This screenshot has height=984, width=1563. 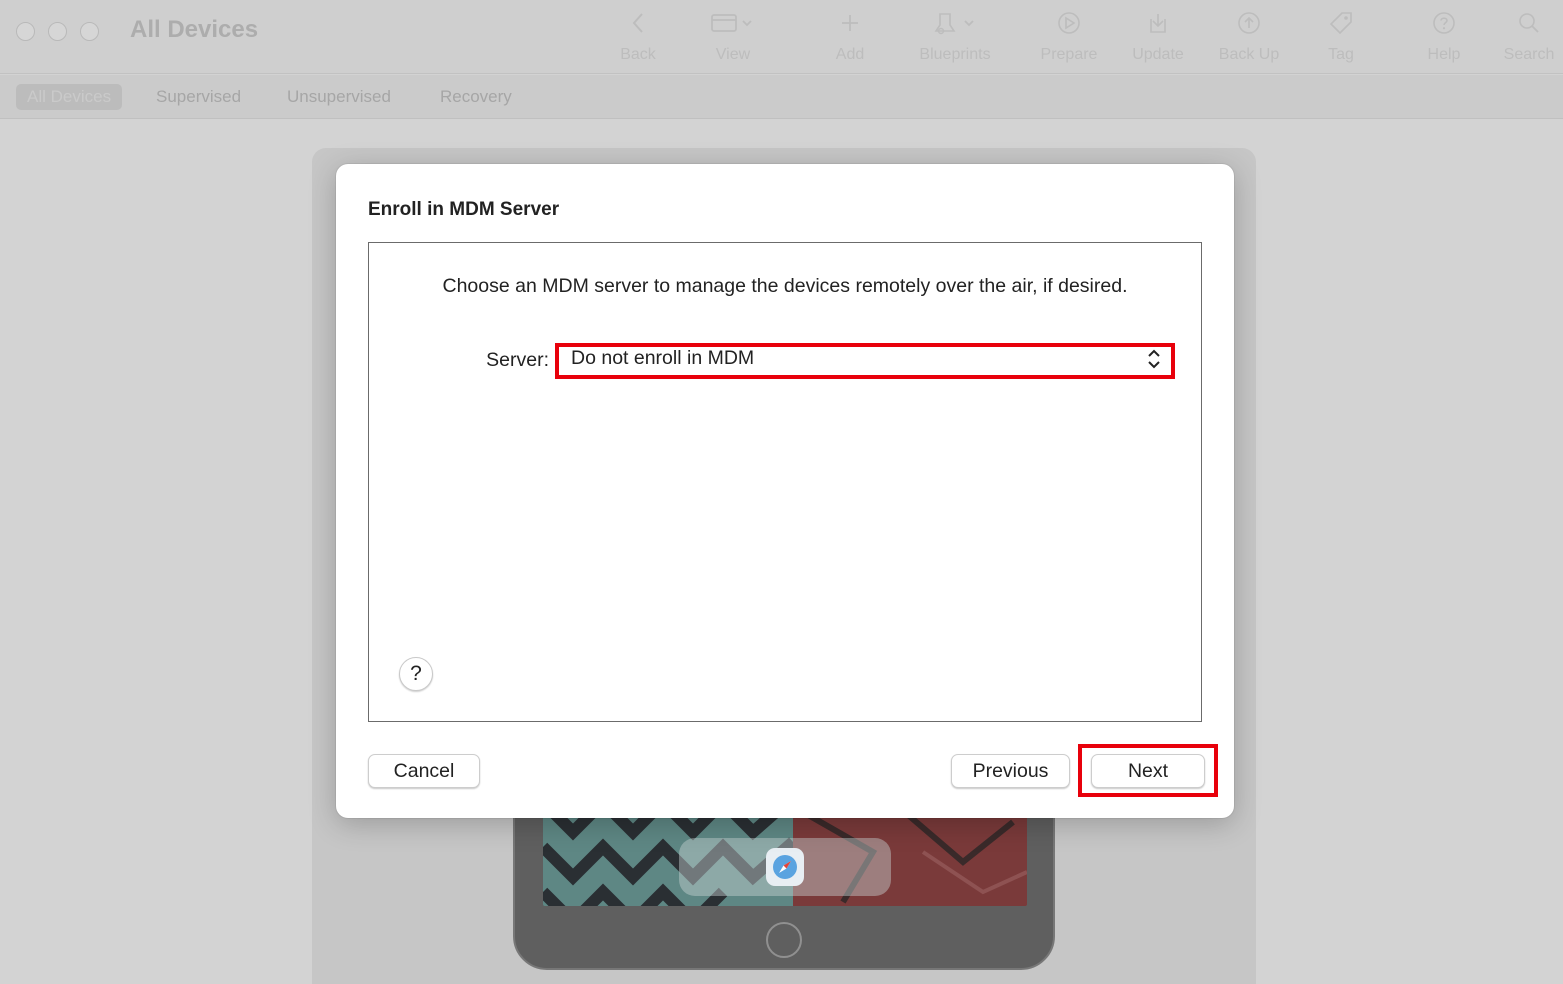 I want to click on tag-icon, so click(x=1341, y=23).